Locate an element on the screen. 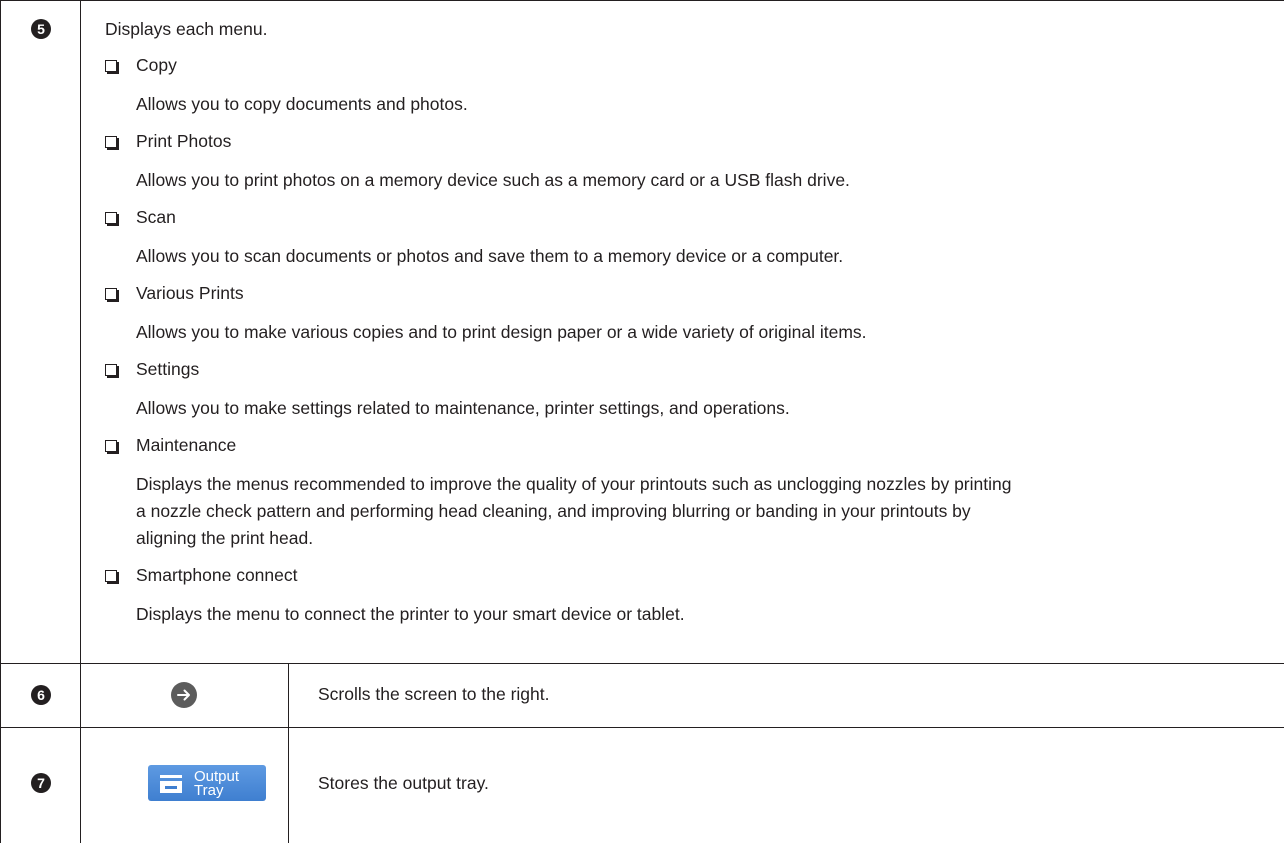 The image size is (1284, 843). right-arrow-glyph is located at coordinates (183, 695).